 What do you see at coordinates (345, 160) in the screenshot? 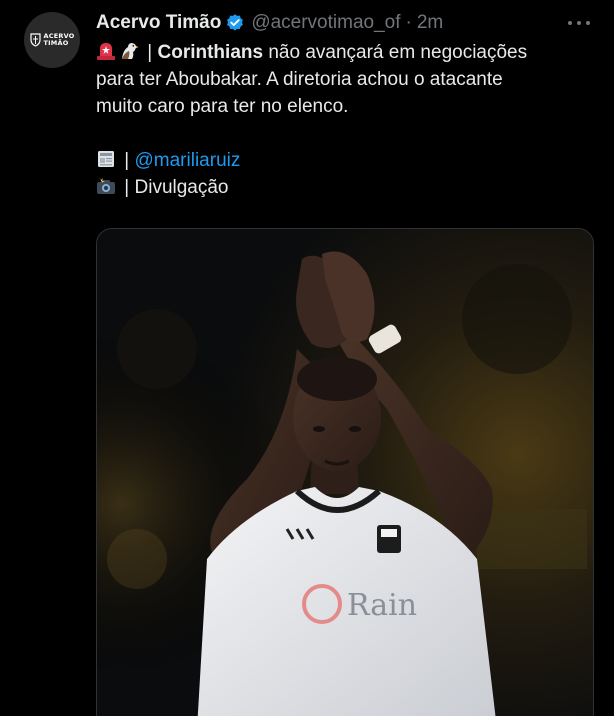
I see `tweet-source-line: | @mariliaruiz` at bounding box center [345, 160].